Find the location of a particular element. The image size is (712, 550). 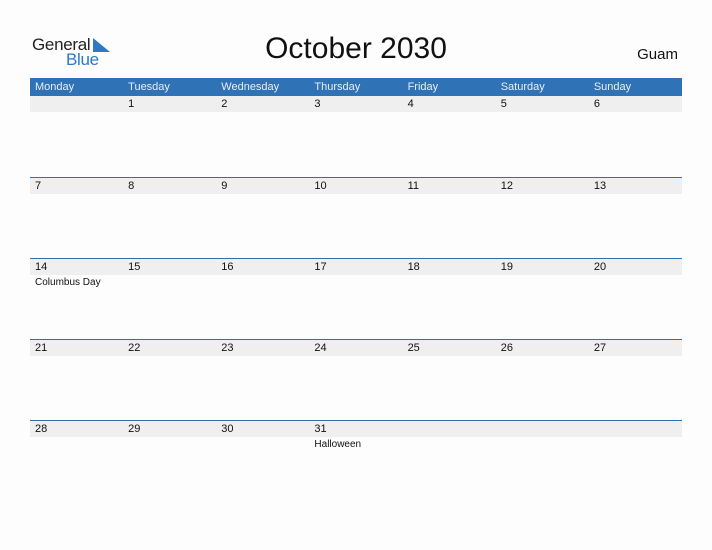

week-row: 28 29 30 31 Halloween is located at coordinates (356, 461).